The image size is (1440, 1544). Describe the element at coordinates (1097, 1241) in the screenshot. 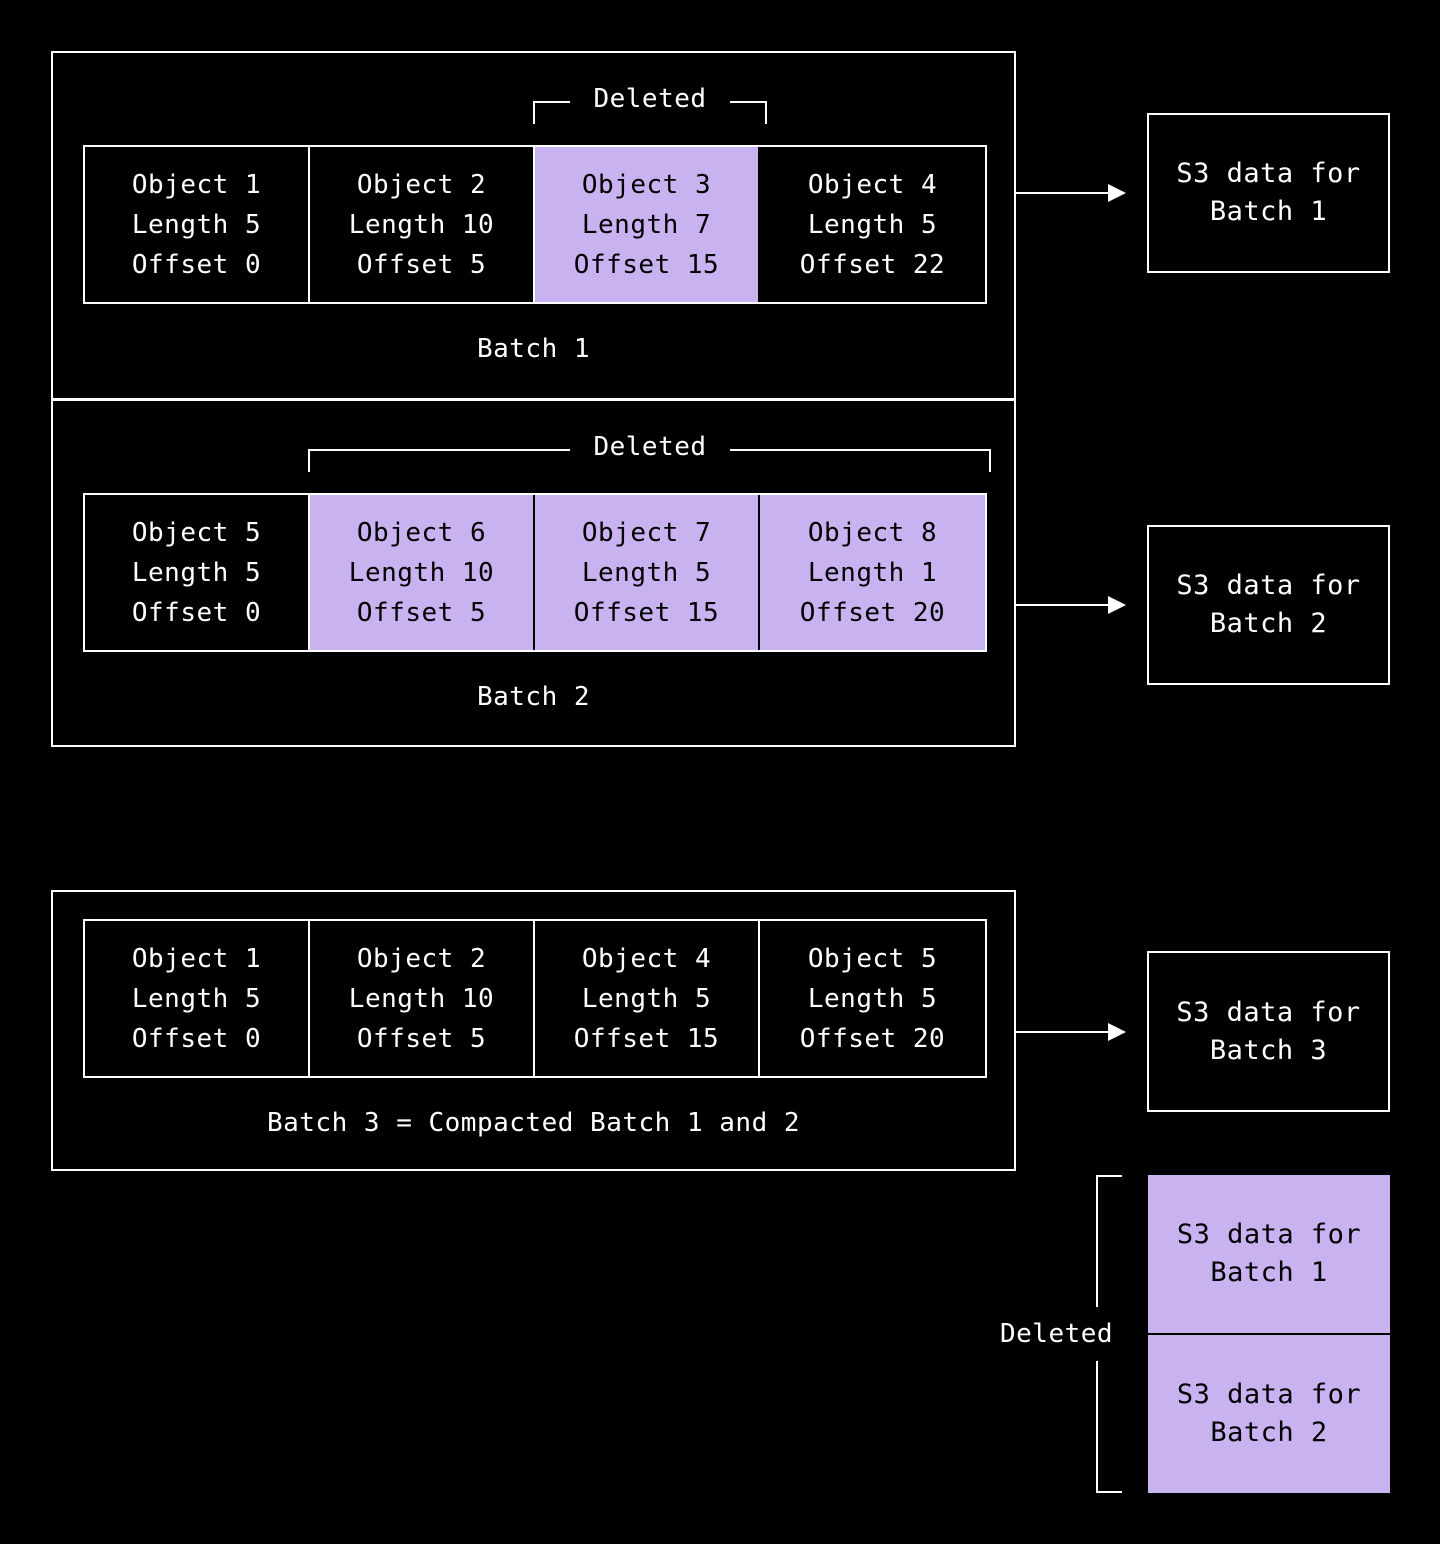

I see `bracket-segment-top` at that location.